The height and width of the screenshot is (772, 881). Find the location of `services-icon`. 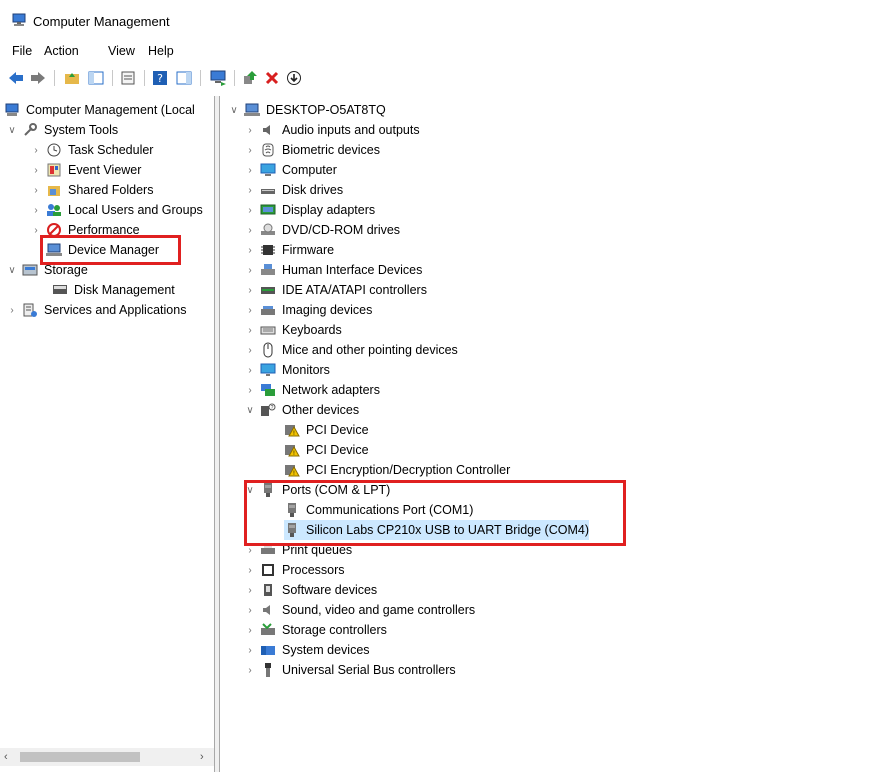

services-icon is located at coordinates (30, 310).